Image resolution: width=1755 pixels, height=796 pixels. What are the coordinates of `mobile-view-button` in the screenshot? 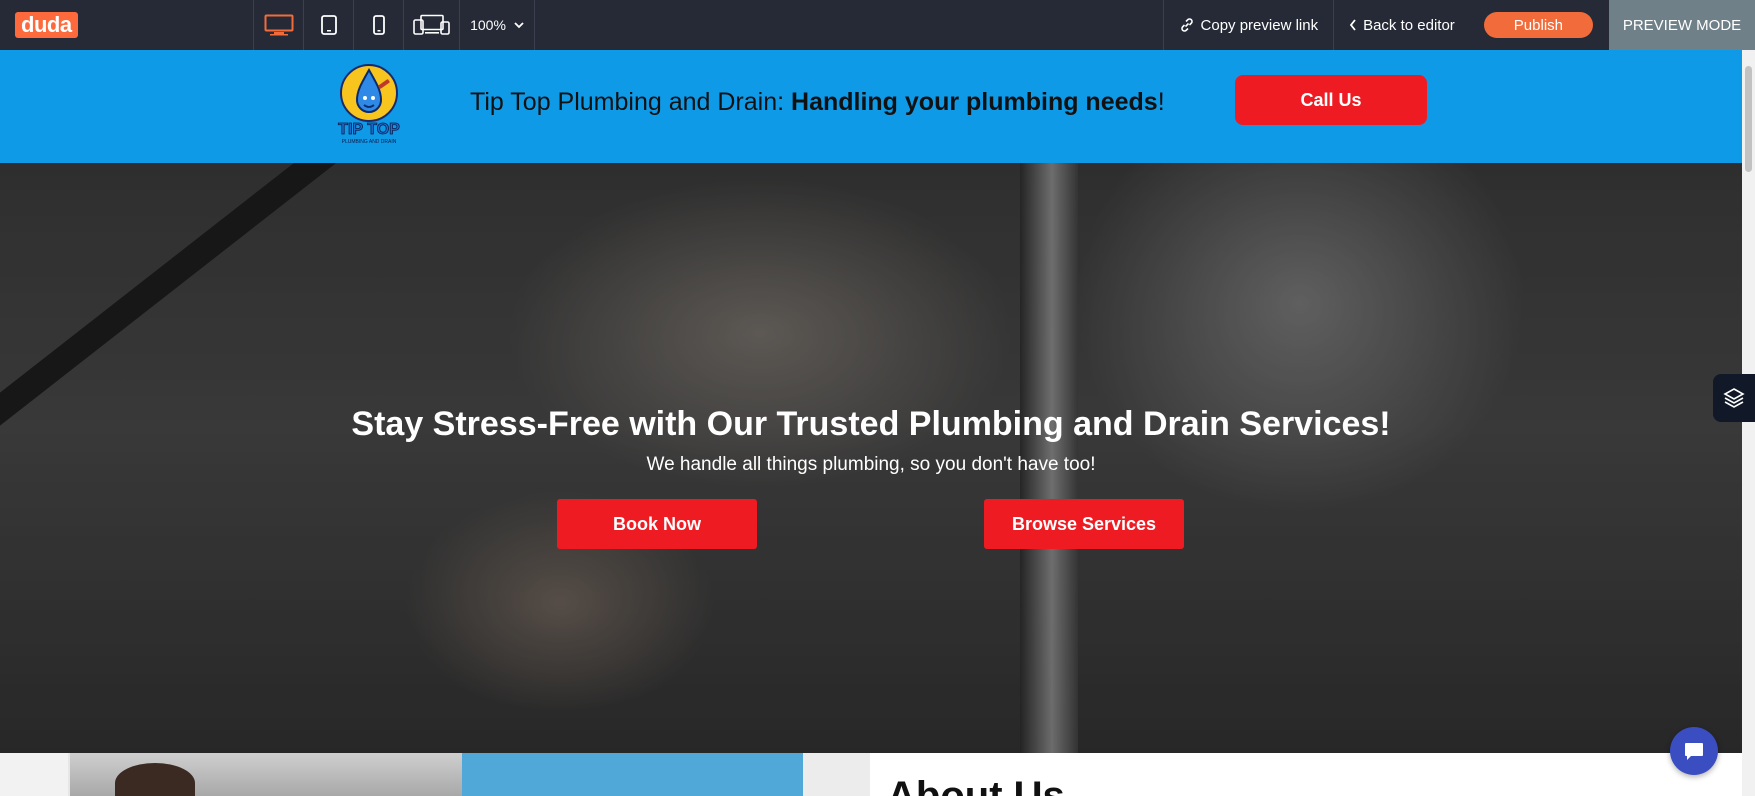 It's located at (379, 25).